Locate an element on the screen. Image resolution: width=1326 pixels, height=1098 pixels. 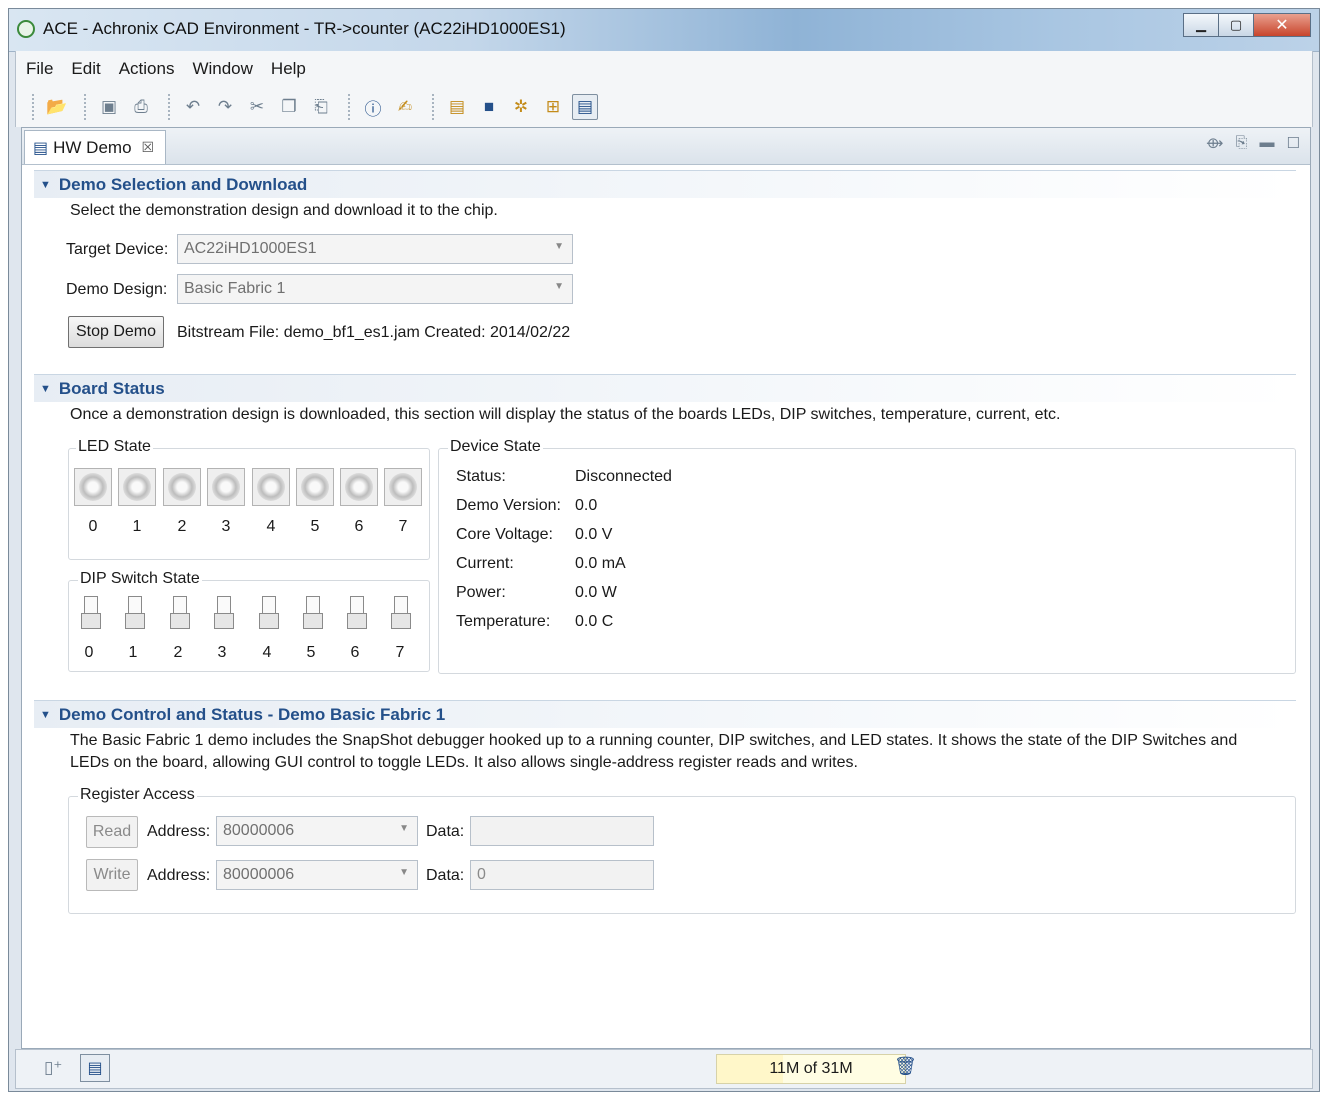
write-data-label: Data: is located at coordinates (445, 875).